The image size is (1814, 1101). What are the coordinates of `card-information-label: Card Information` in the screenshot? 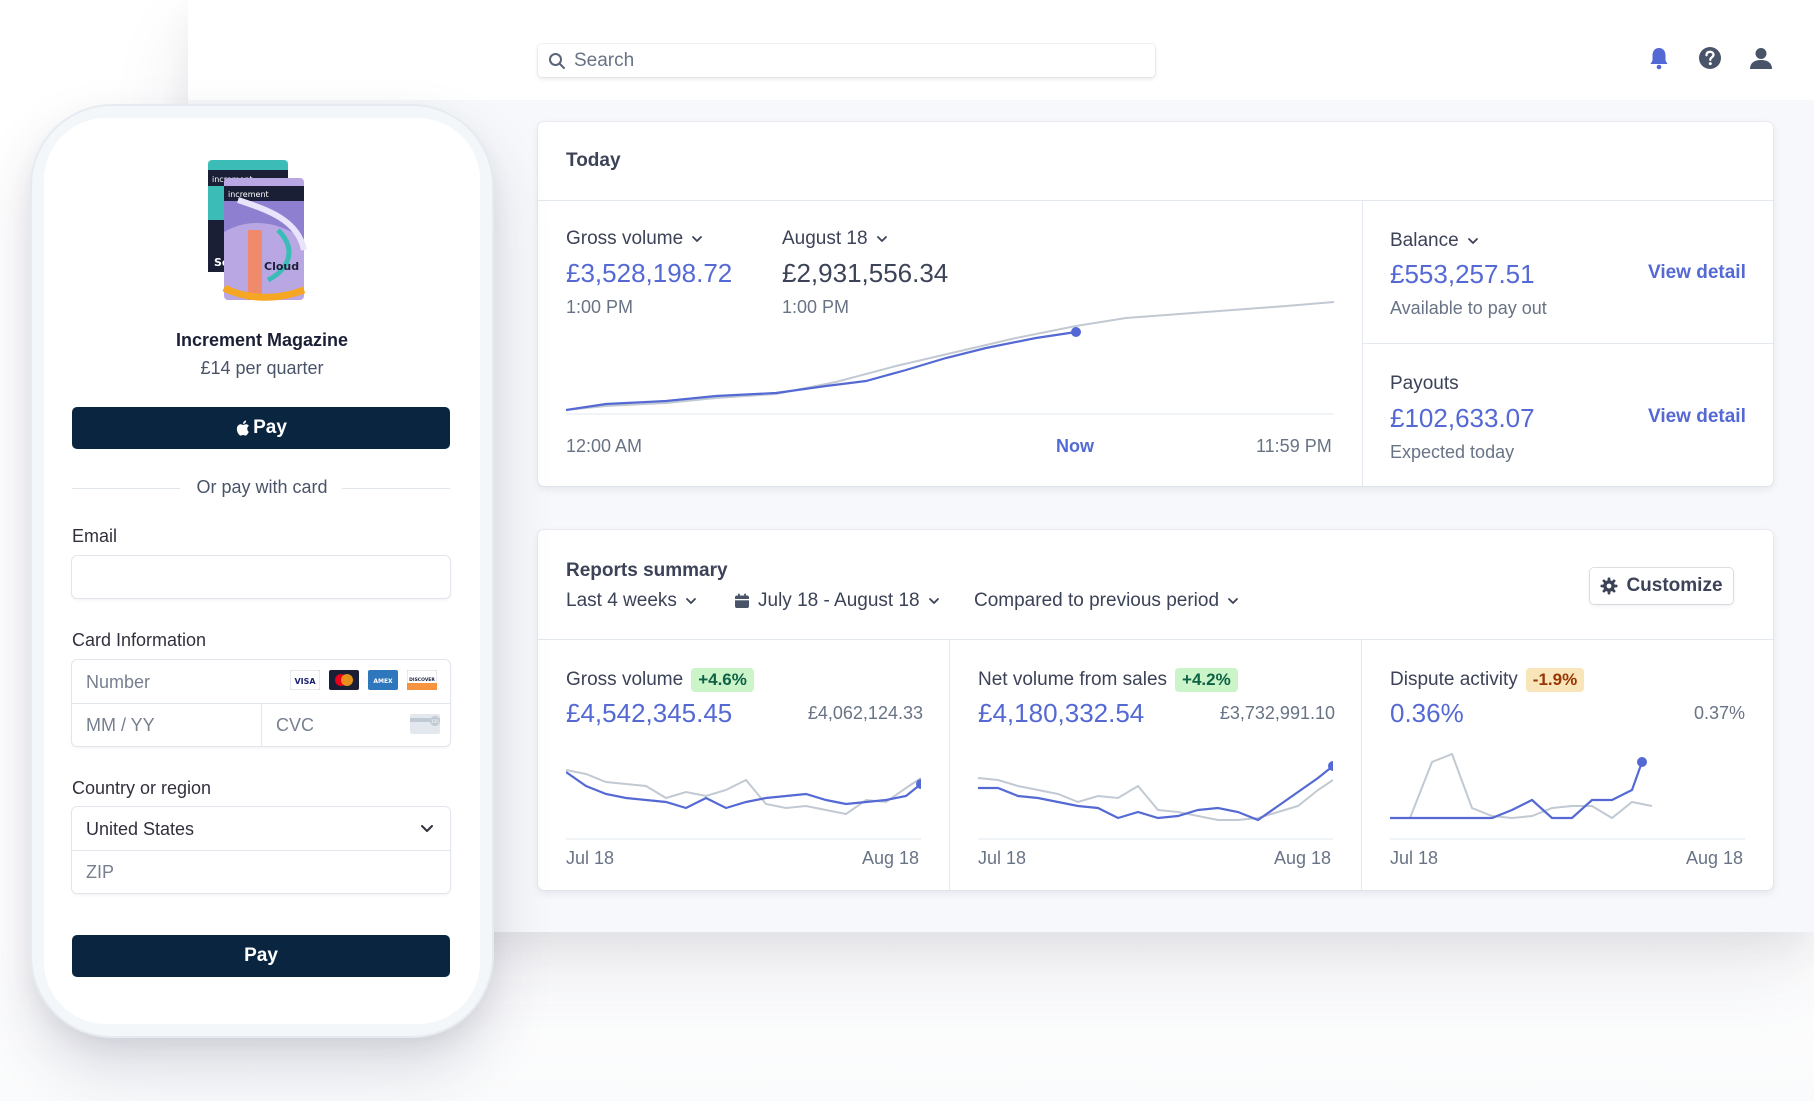 It's located at (139, 640).